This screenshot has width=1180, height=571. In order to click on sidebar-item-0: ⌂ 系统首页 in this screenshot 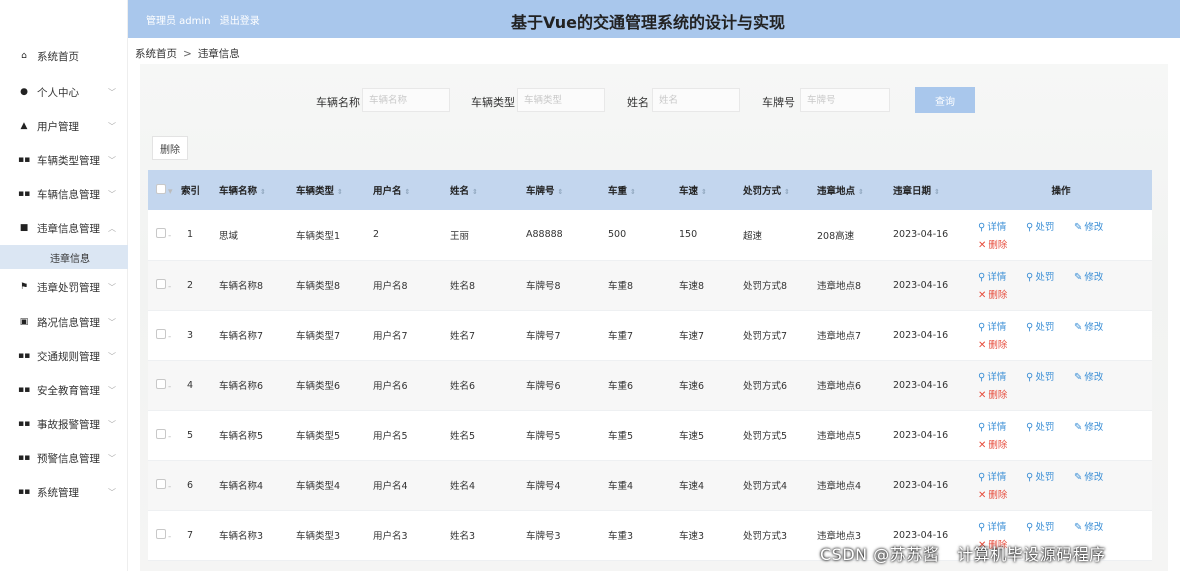, I will do `click(64, 56)`.